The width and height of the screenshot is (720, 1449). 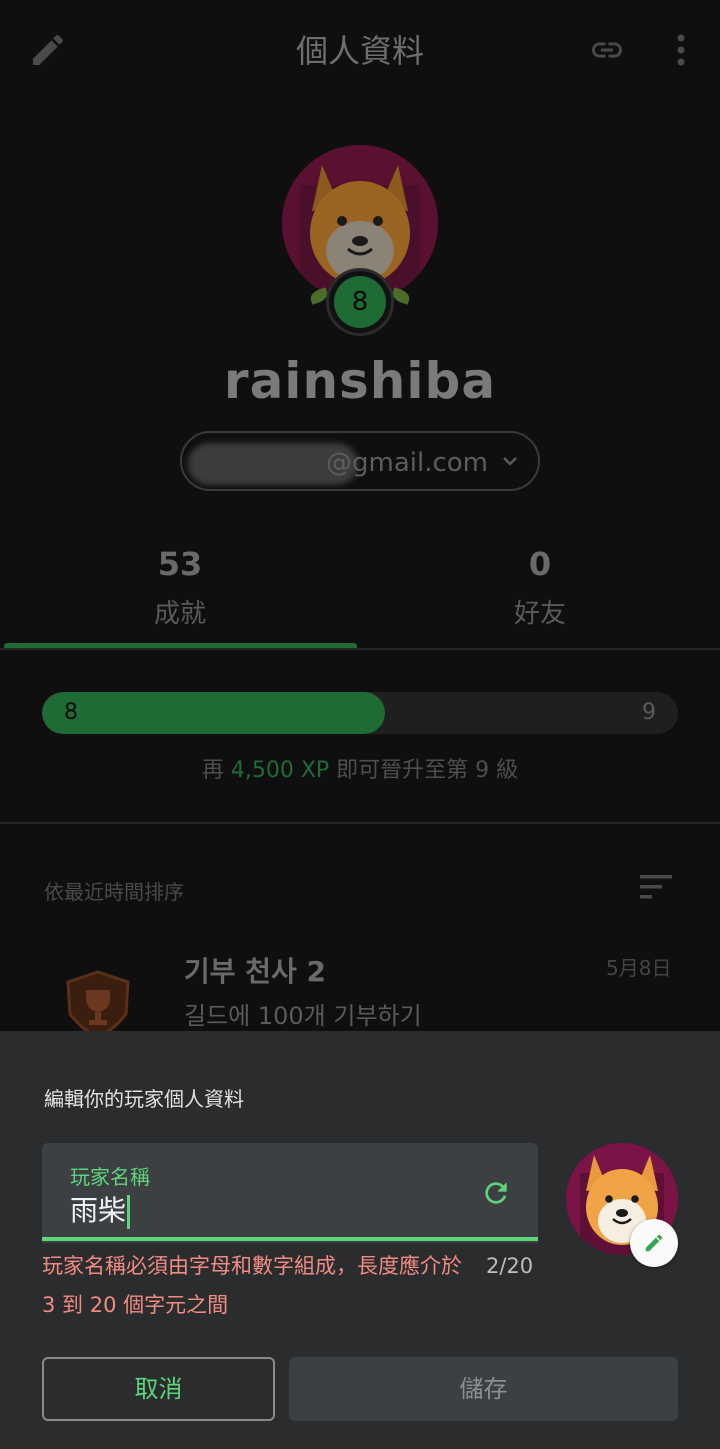 I want to click on xp-progress-bar, so click(x=360, y=713).